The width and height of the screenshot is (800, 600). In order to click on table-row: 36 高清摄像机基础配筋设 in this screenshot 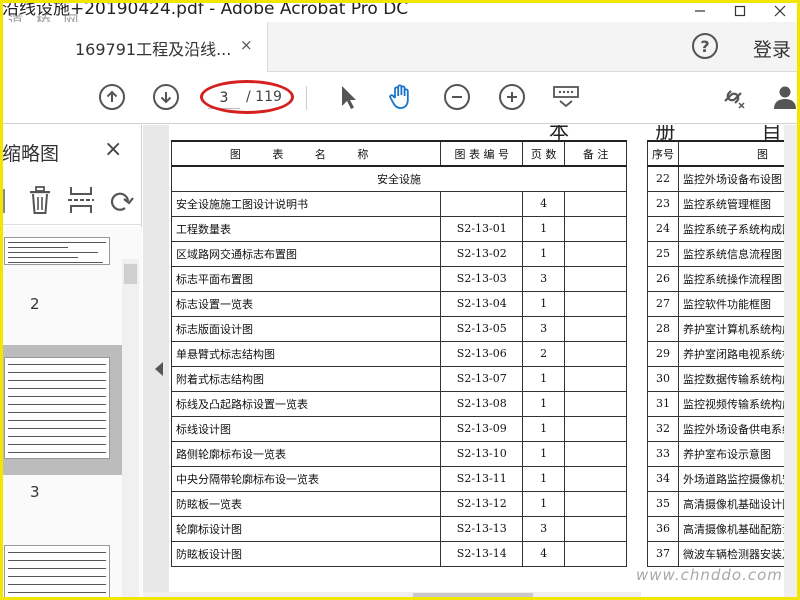, I will do `click(723, 528)`.